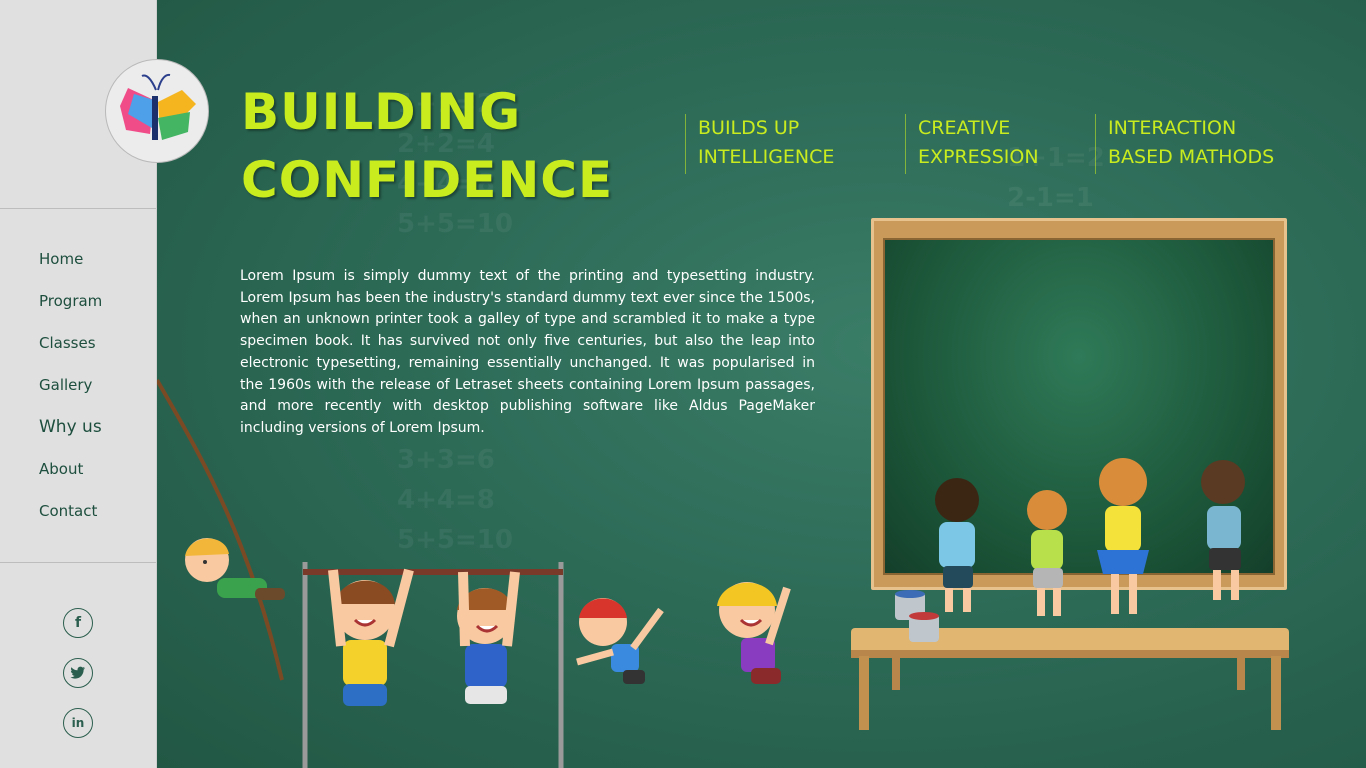 This screenshot has height=768, width=1366. What do you see at coordinates (70, 511) in the screenshot?
I see `nav-item-contact: Contact` at bounding box center [70, 511].